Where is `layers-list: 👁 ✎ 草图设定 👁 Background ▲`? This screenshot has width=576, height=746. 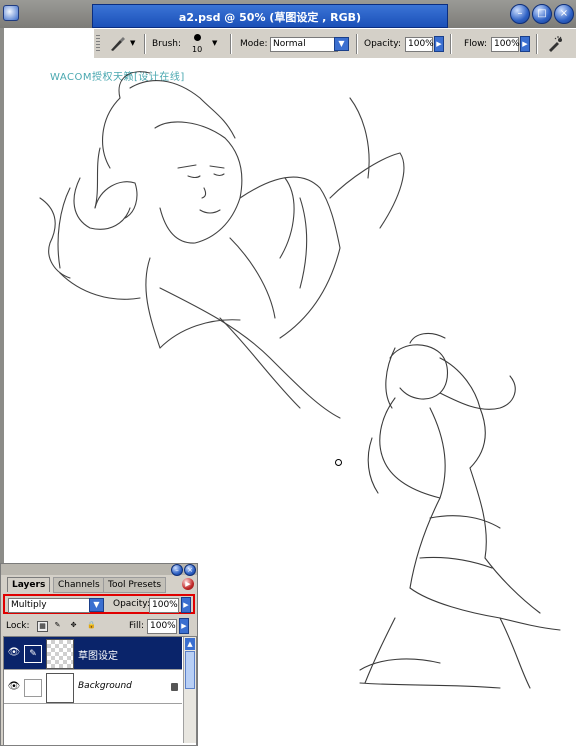
layers-list: 👁 ✎ 草图设定 👁 Background ▲ is located at coordinates (100, 691).